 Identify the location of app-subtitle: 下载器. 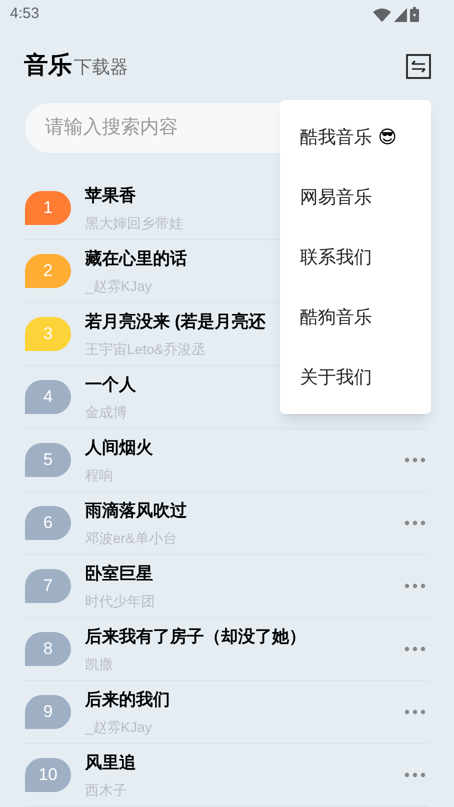
(101, 68).